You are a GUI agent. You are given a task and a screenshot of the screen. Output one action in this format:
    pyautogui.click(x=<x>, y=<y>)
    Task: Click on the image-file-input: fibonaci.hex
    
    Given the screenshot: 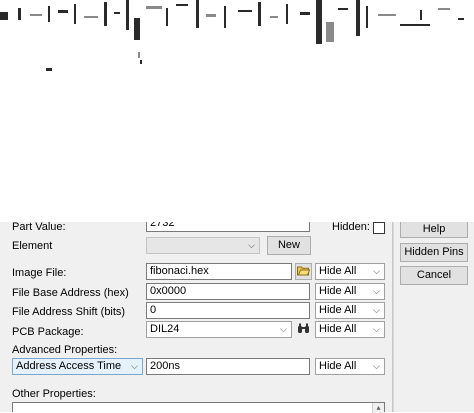 What is the action you would take?
    pyautogui.click(x=219, y=271)
    